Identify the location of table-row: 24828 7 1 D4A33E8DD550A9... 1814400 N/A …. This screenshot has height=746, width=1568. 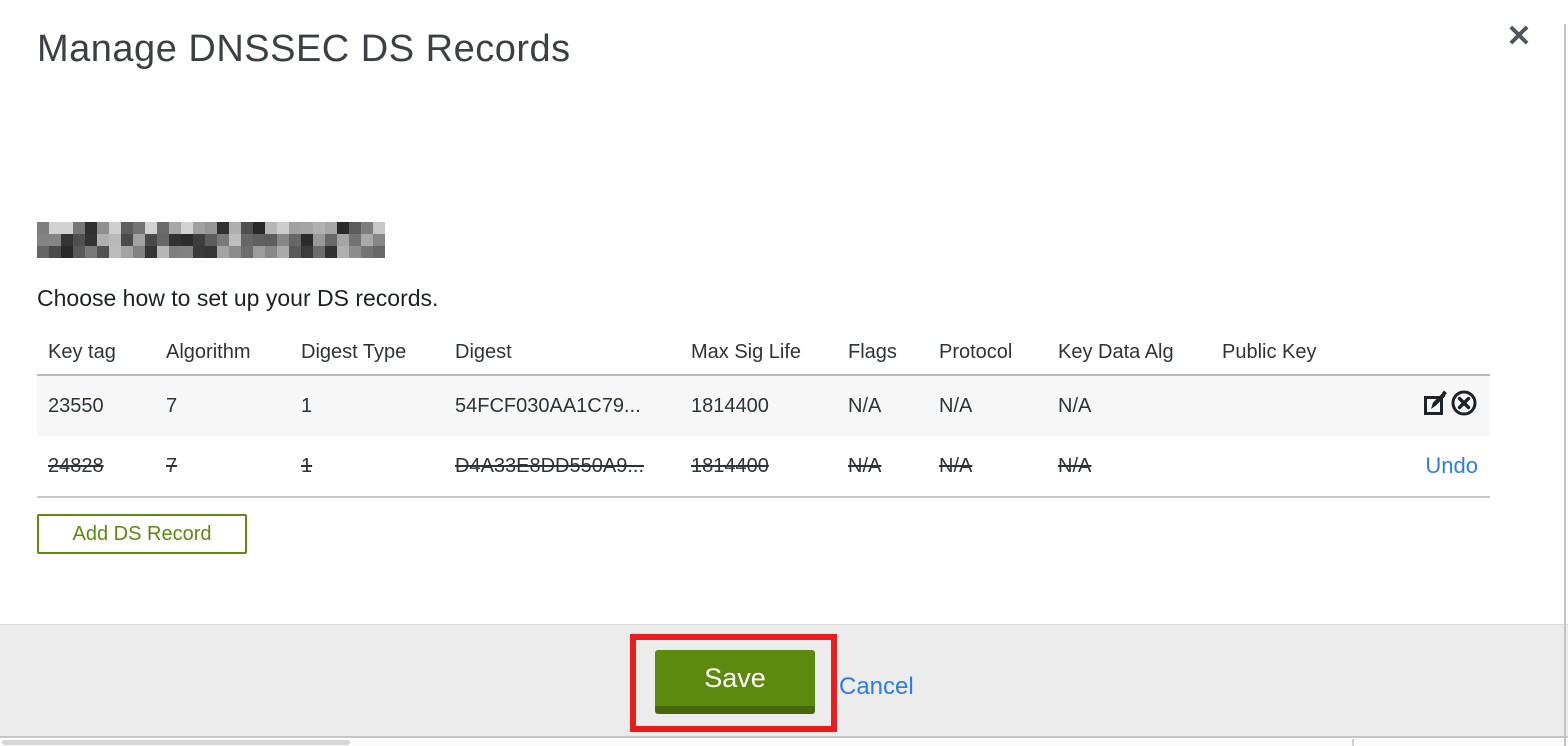
(763, 466).